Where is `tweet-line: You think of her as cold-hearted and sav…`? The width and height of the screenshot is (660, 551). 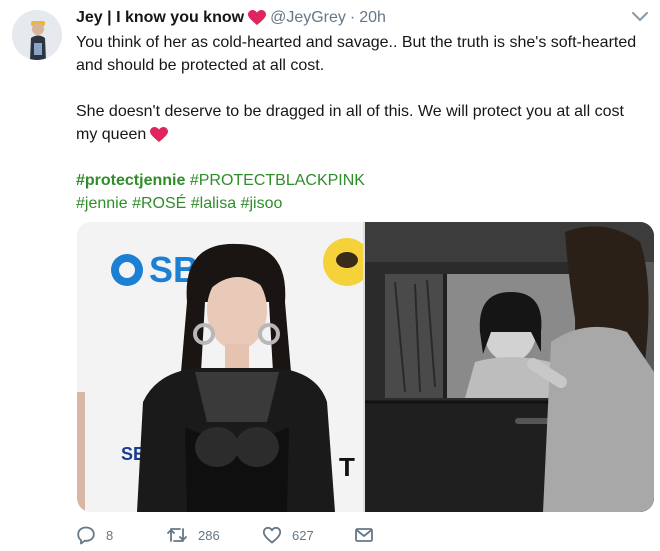 tweet-line: You think of her as cold-hearted and sav… is located at coordinates (356, 42).